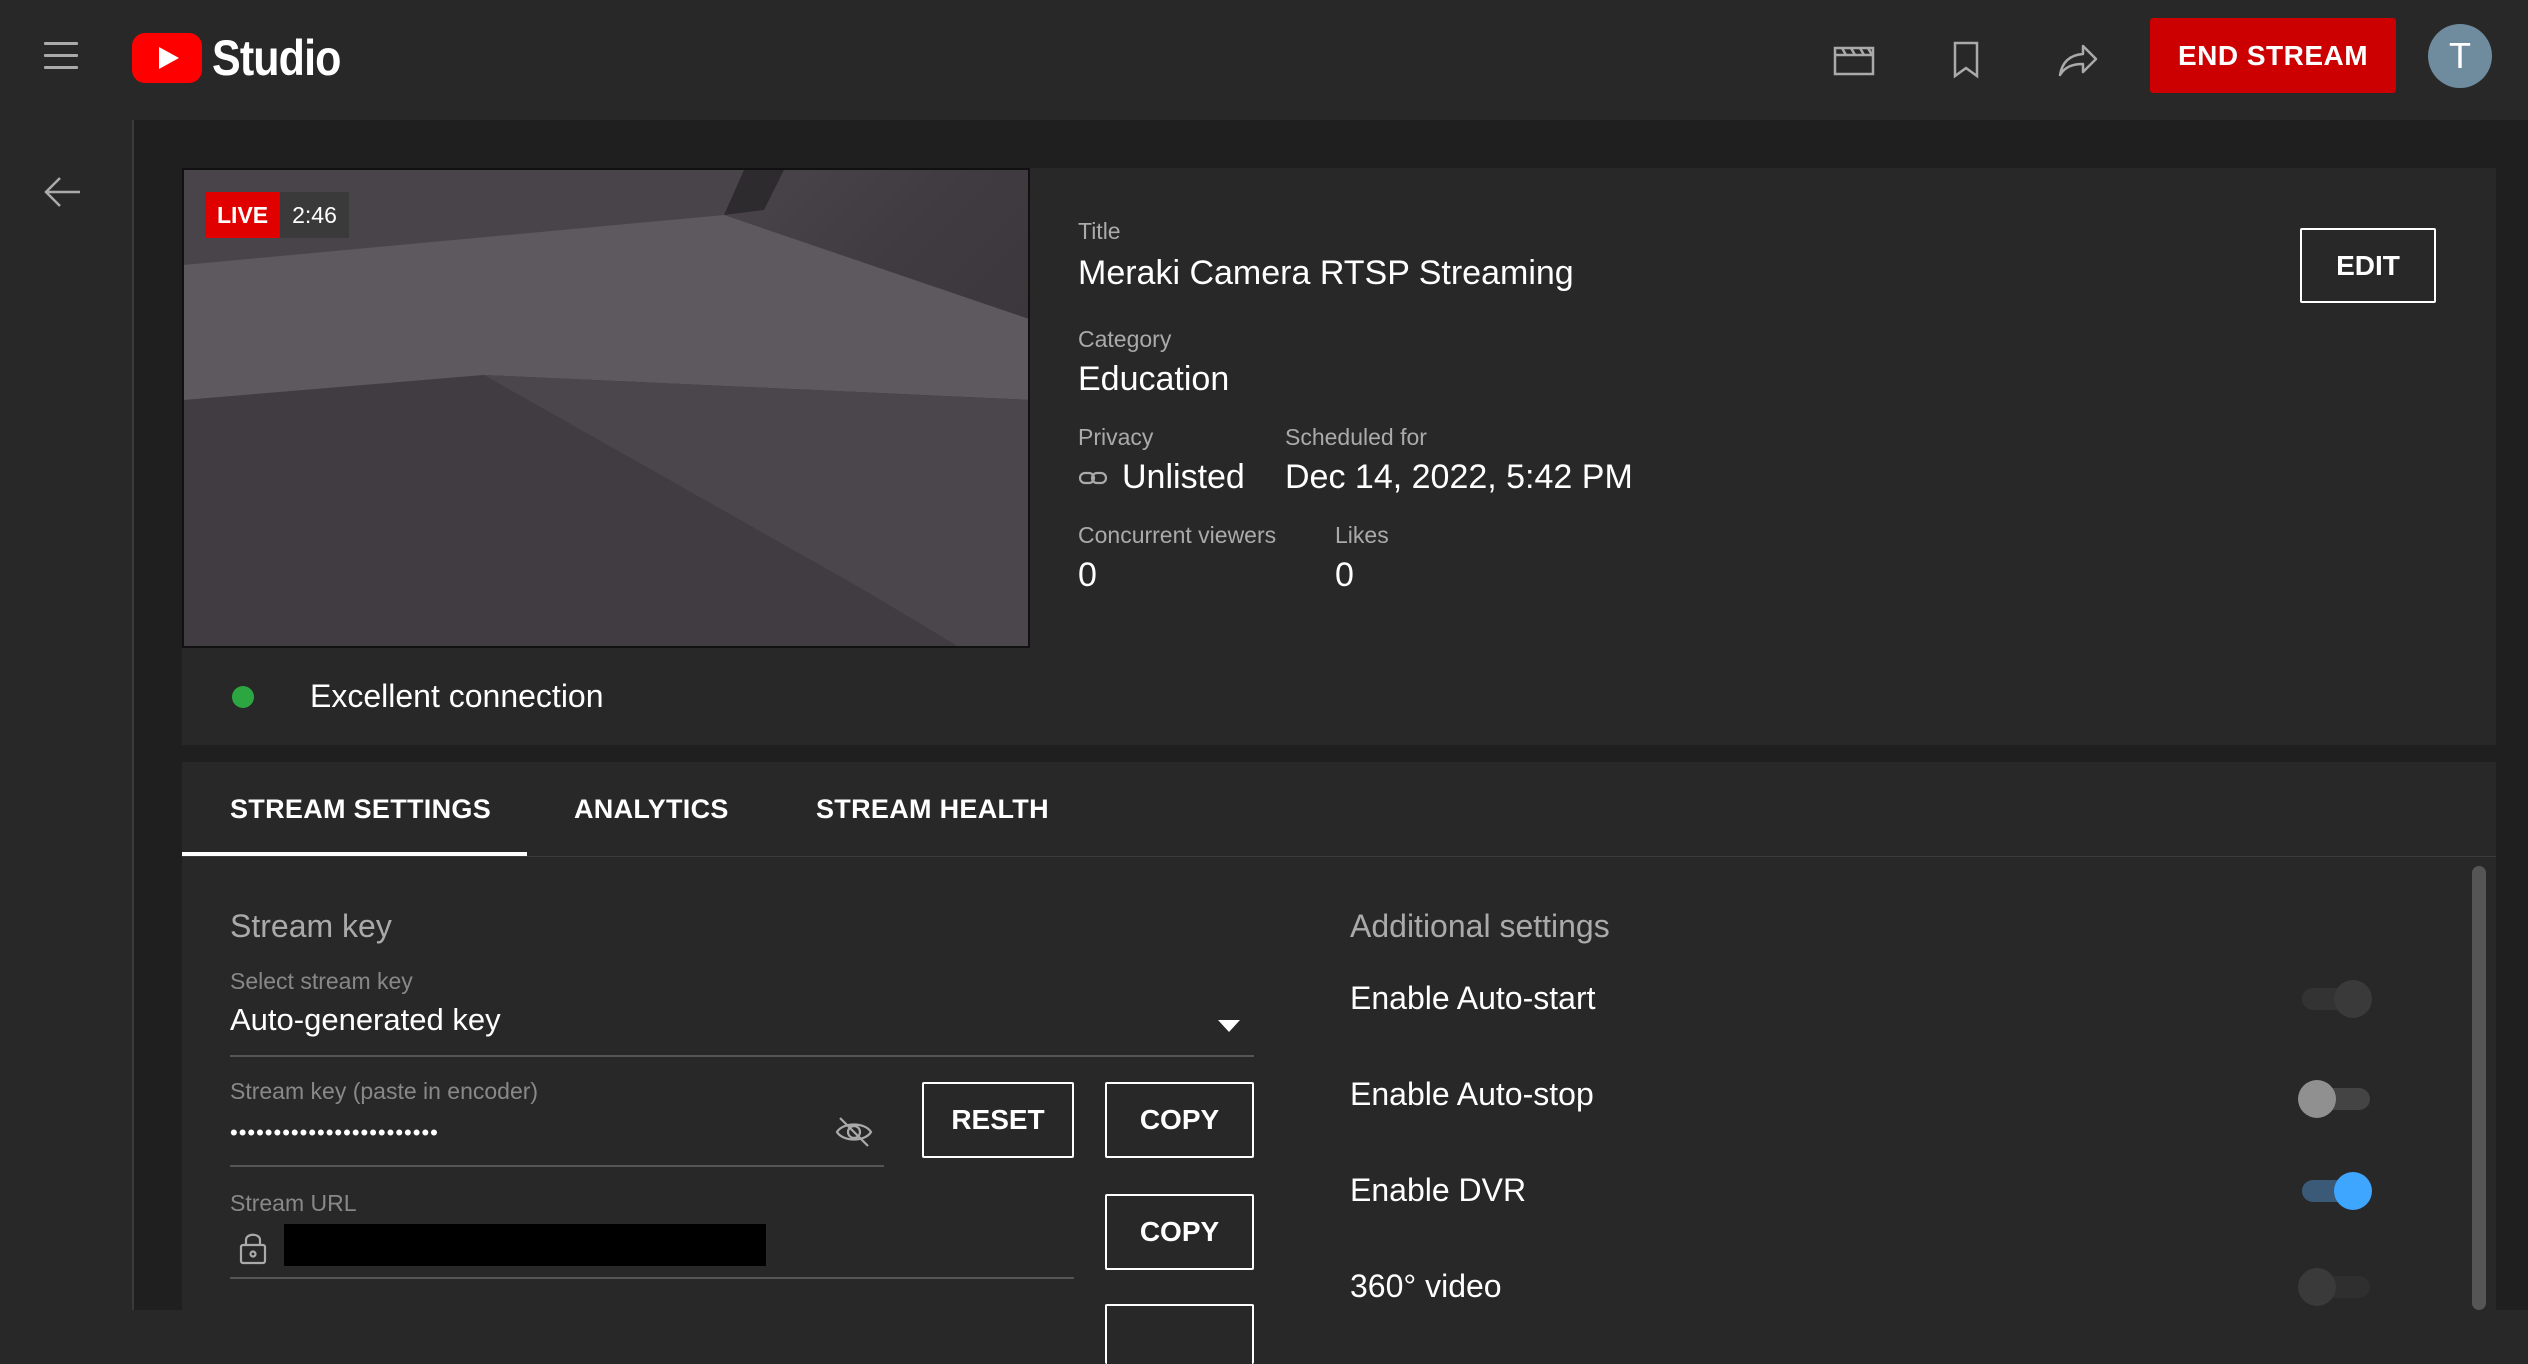 The height and width of the screenshot is (1364, 2528). I want to click on dropdown-arrow-icon, so click(1229, 1026).